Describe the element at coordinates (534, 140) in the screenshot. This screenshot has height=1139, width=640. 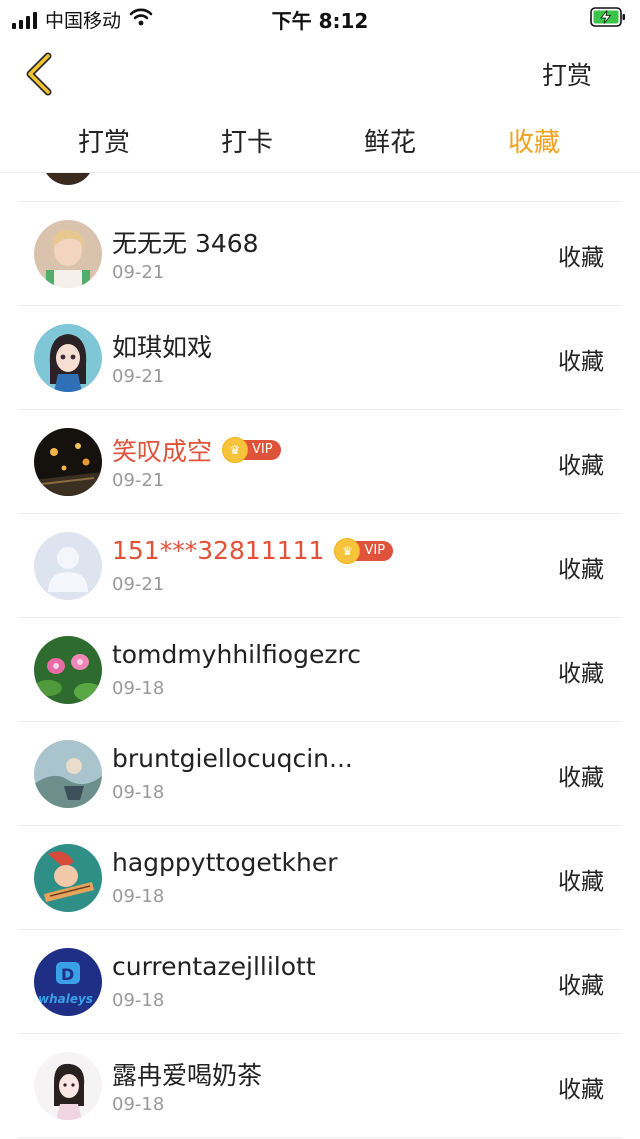
I see `tab-favorites: 收藏` at that location.